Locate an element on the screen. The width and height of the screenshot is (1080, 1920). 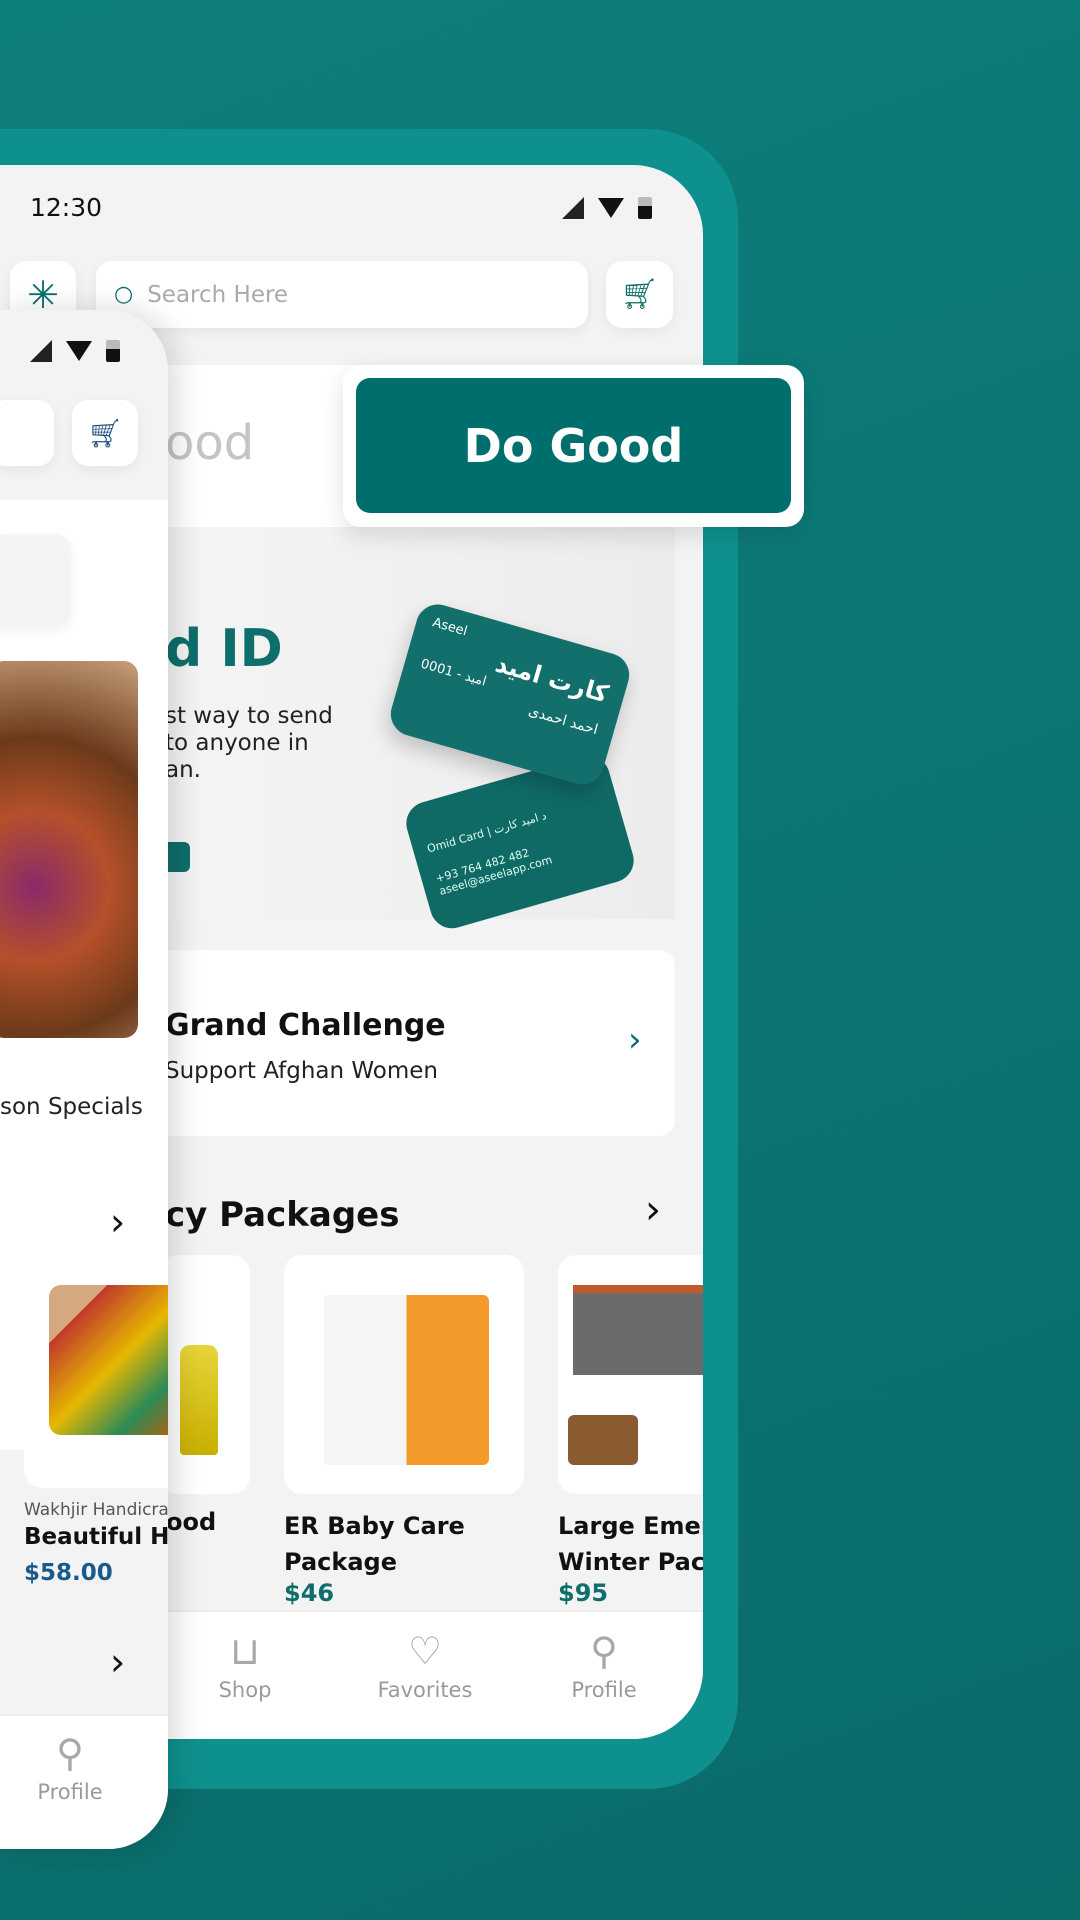
specials-photo is located at coordinates (69, 849).